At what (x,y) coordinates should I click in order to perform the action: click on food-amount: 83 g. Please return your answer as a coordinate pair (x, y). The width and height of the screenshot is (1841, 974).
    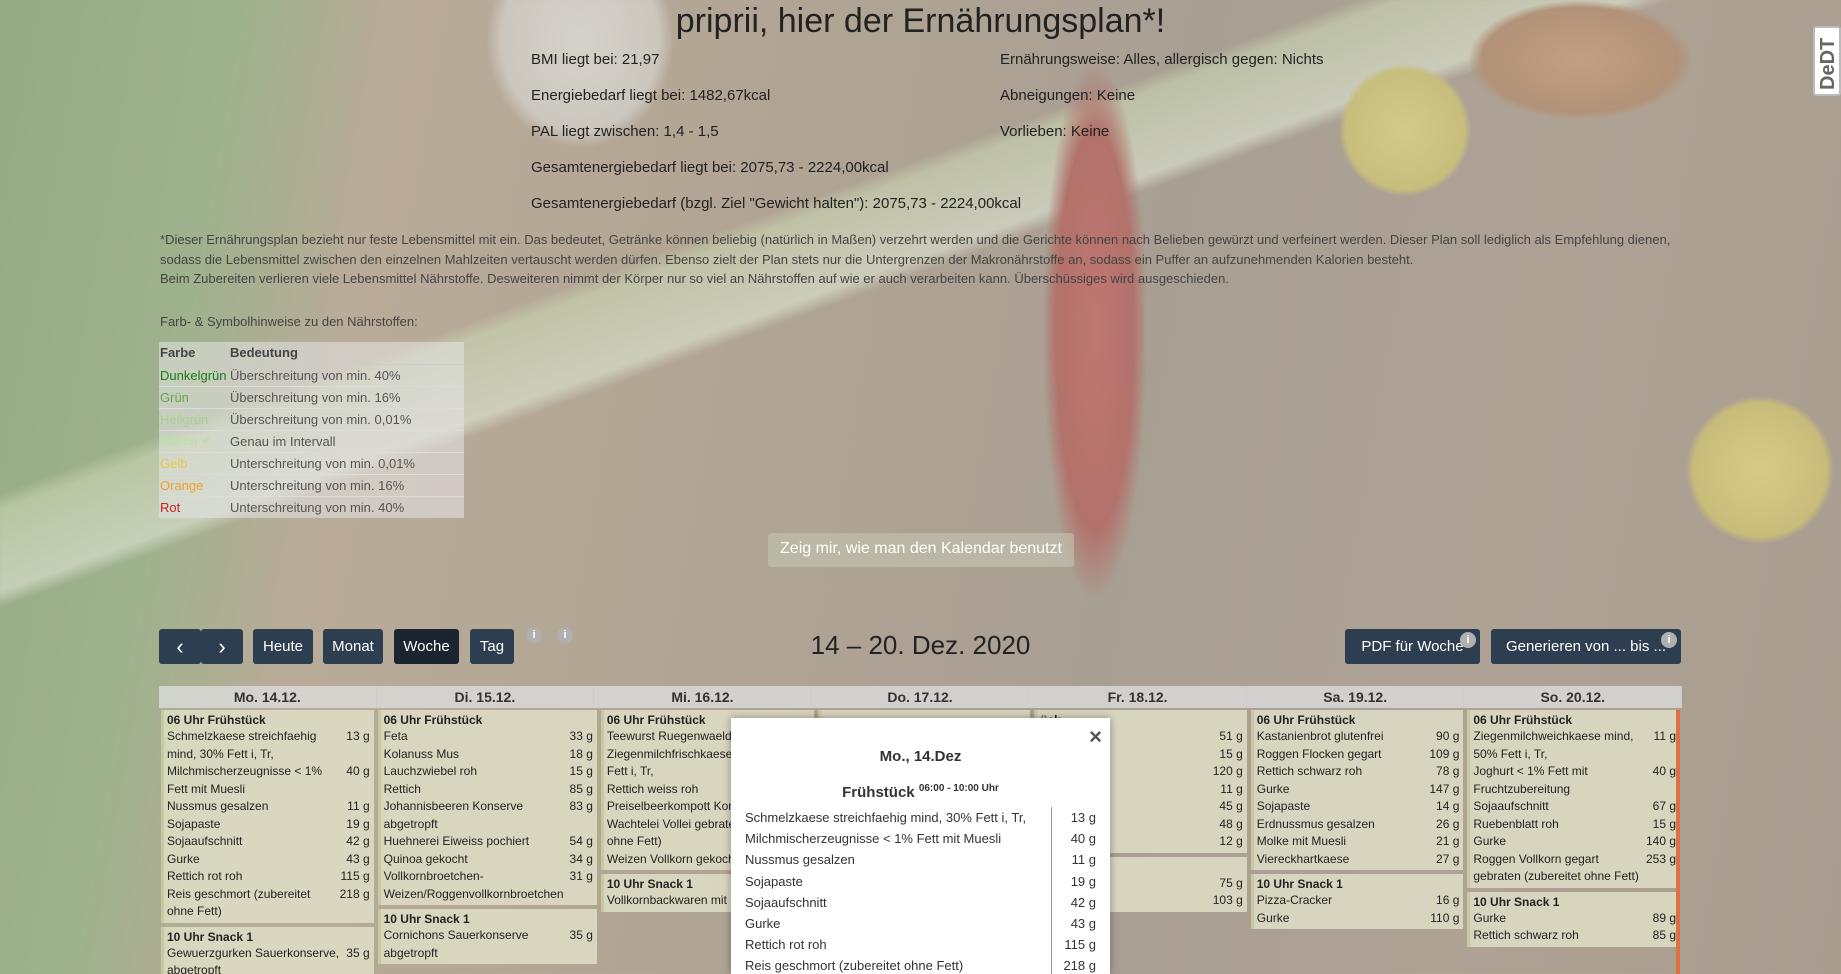
    Looking at the image, I should click on (581, 806).